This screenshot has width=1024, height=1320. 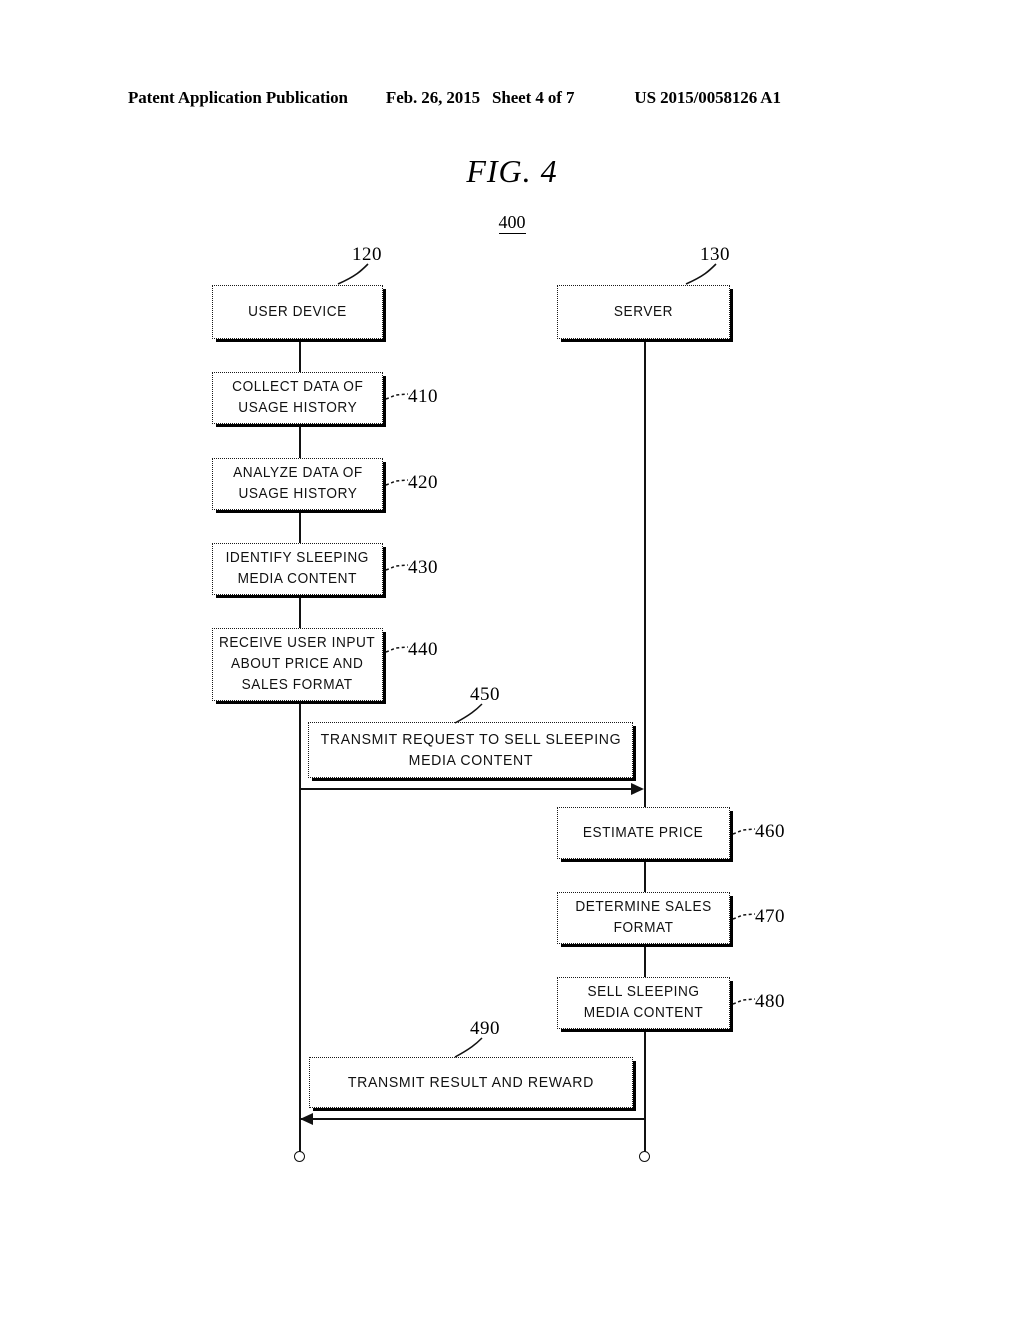 I want to click on lifeline-end-user-device, so click(x=299, y=1156).